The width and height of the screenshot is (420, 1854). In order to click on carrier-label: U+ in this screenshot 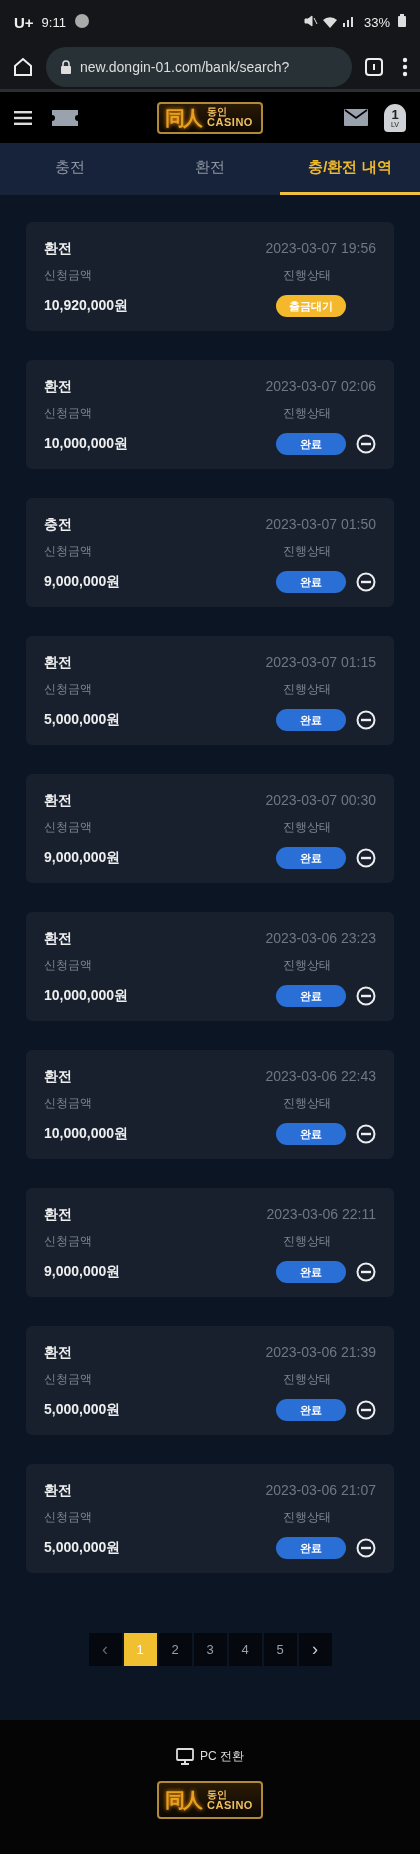, I will do `click(24, 22)`.